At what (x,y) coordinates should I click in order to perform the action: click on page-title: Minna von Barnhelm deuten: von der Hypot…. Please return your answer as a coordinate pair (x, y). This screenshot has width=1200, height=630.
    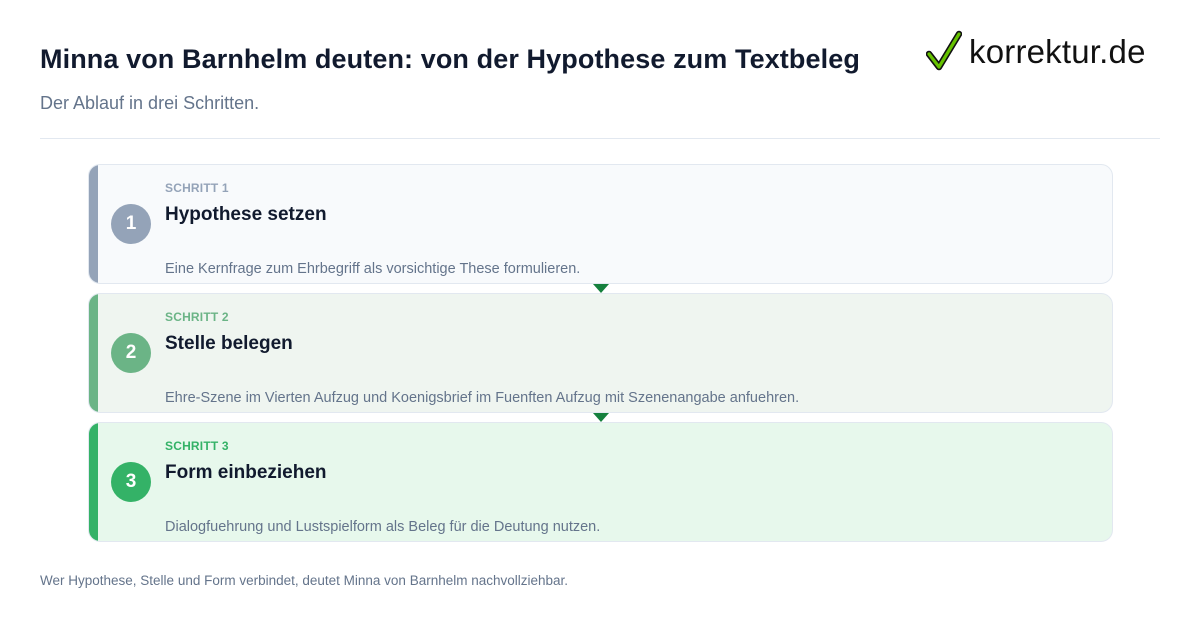
    Looking at the image, I should click on (450, 59).